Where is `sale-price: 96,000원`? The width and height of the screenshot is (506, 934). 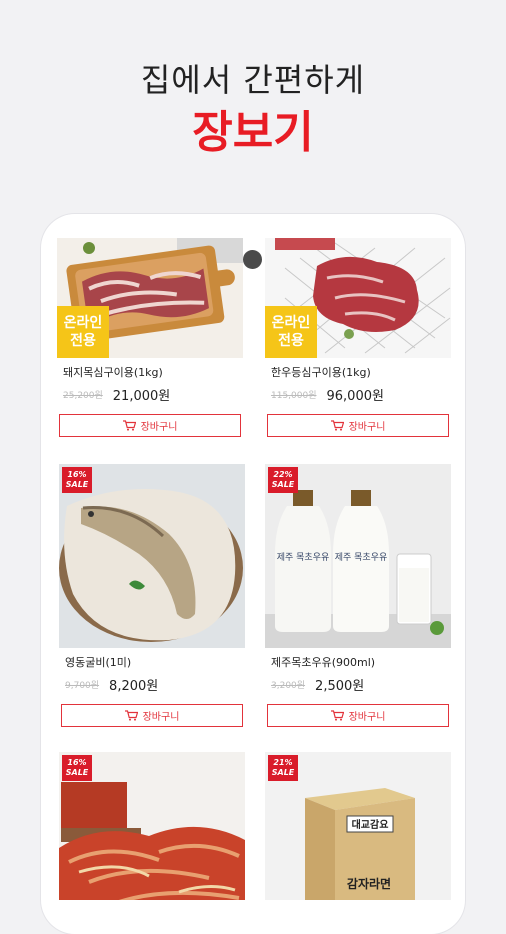
sale-price: 96,000원 is located at coordinates (355, 396).